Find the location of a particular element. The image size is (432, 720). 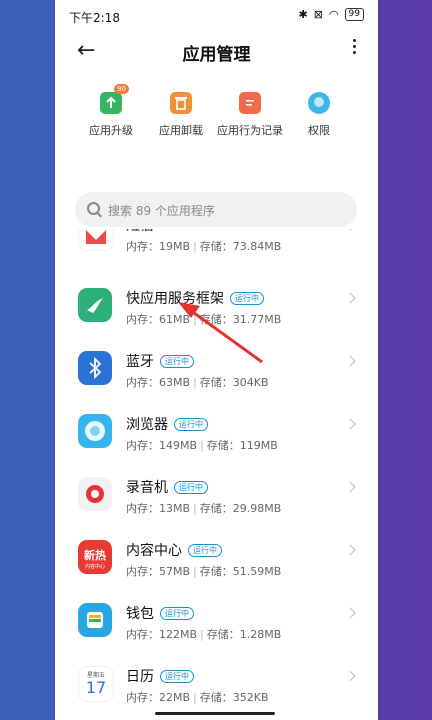

app-meta: 内存：149MB | 存储：119MB is located at coordinates (202, 445).